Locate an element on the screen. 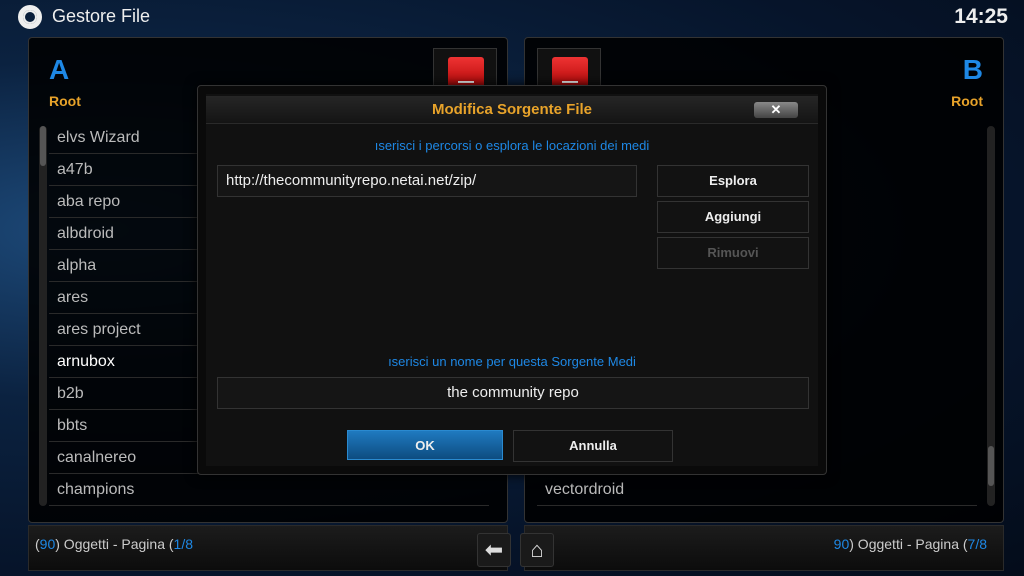  close-icon: ✕ is located at coordinates (776, 109).